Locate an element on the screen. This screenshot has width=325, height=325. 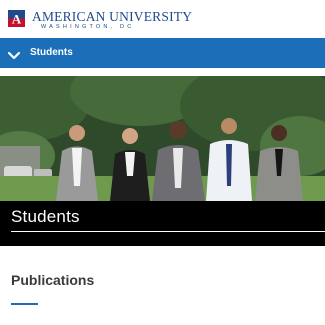
site-header: A AMERICAN UNIVERSITY WASHINGTON, DC is located at coordinates (162, 19).